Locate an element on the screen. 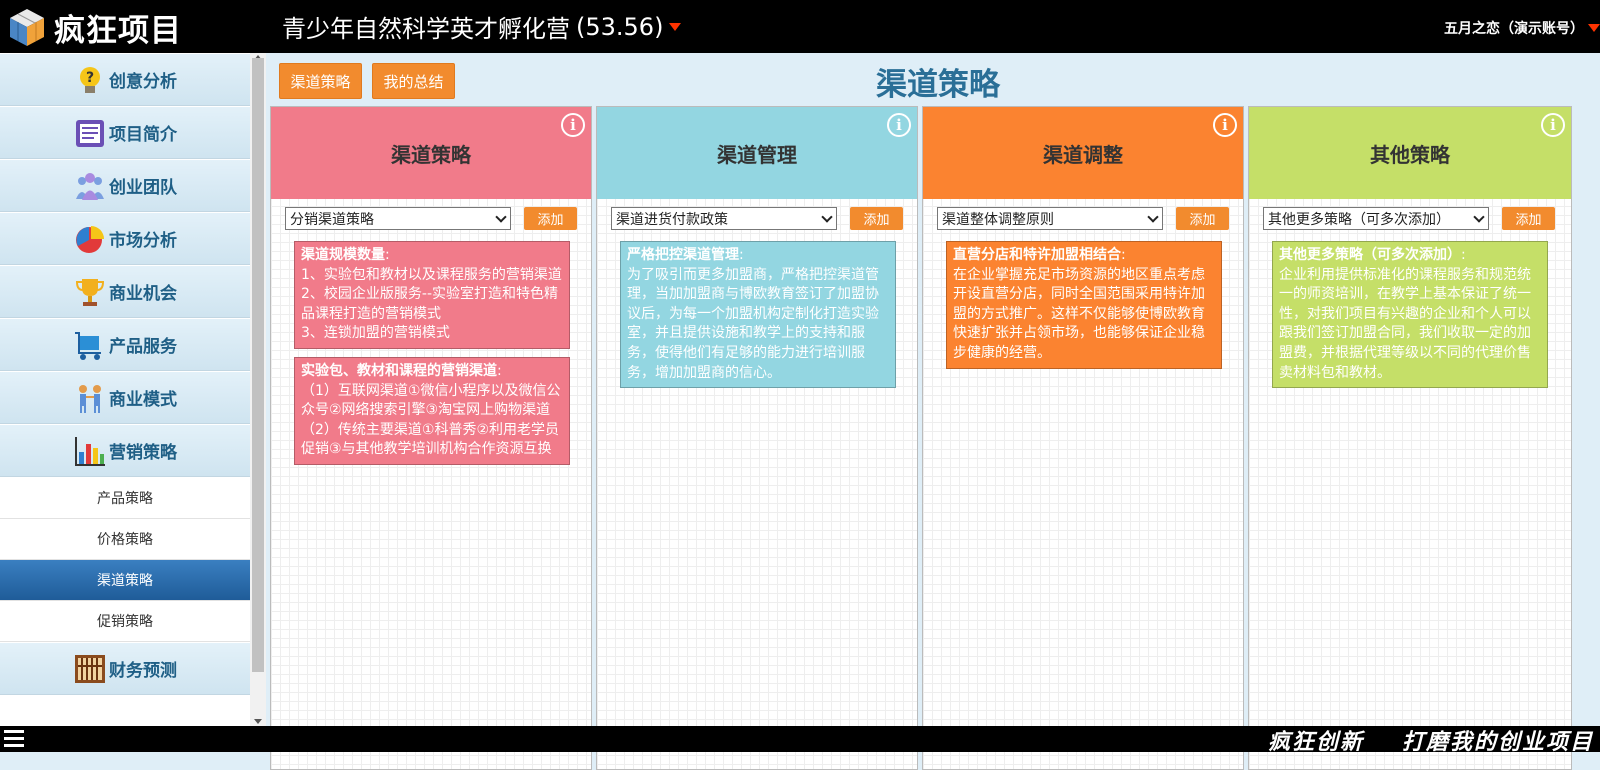  sidebar-item-model: 商业模式 is located at coordinates (125, 398).